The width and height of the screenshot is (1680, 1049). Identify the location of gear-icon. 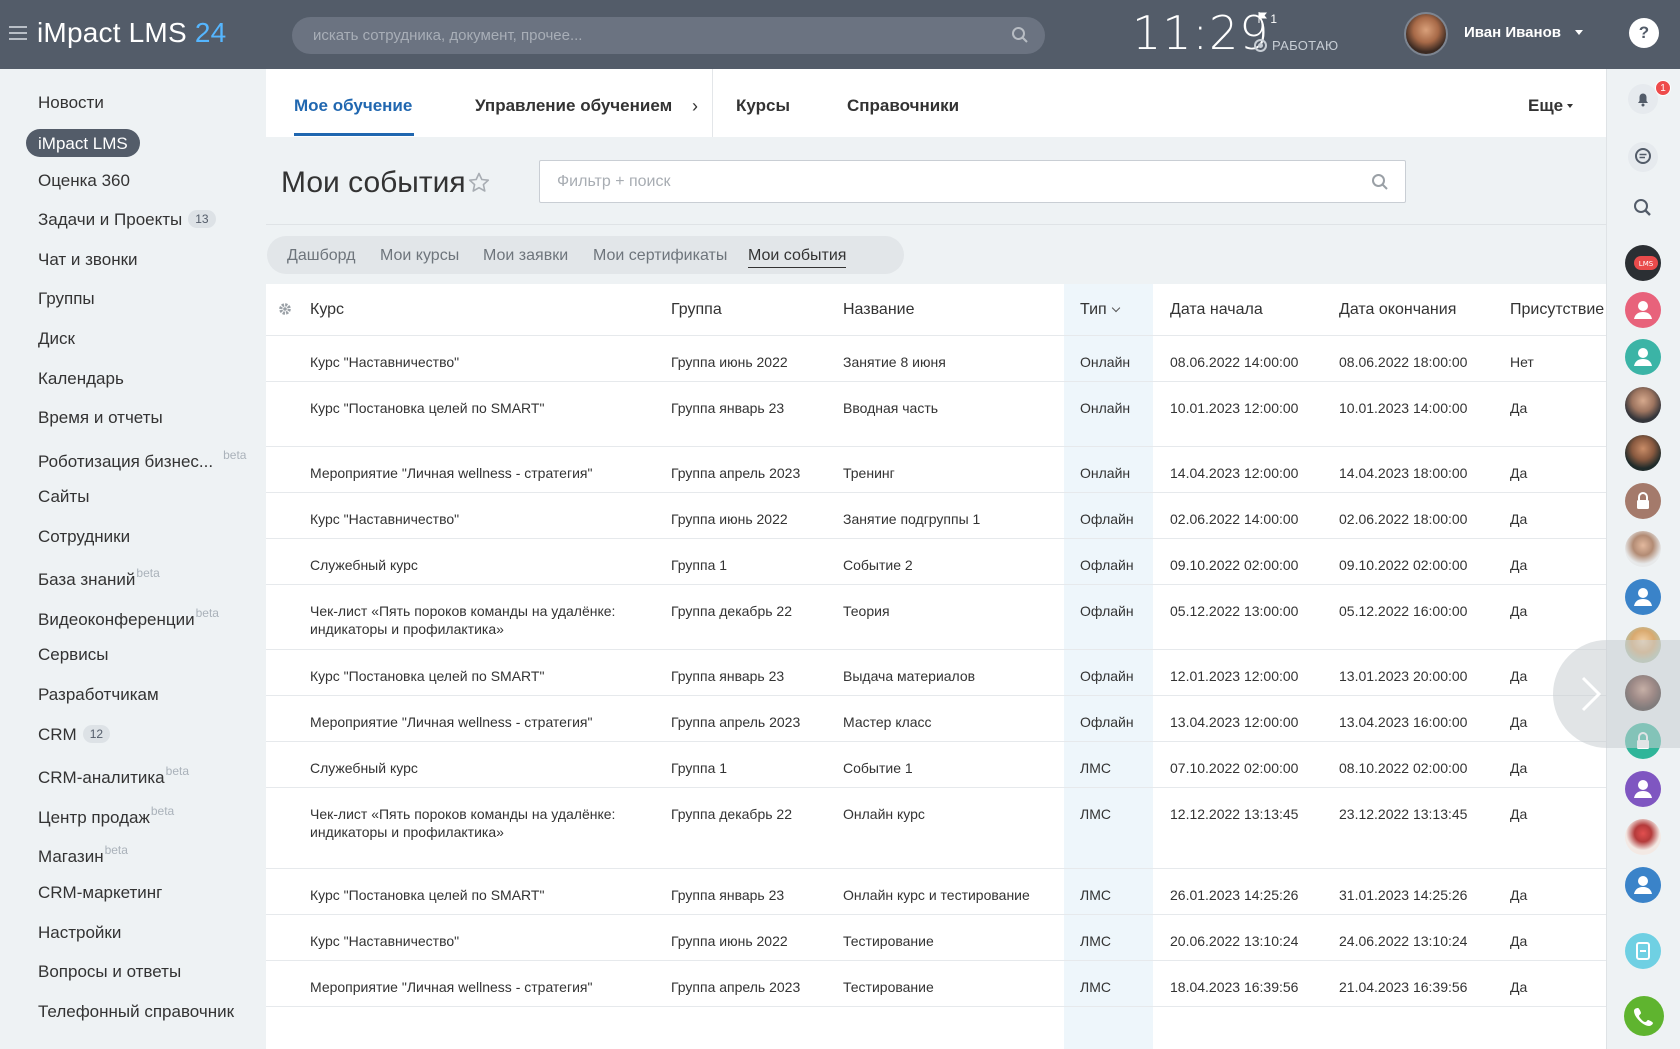
(285, 309).